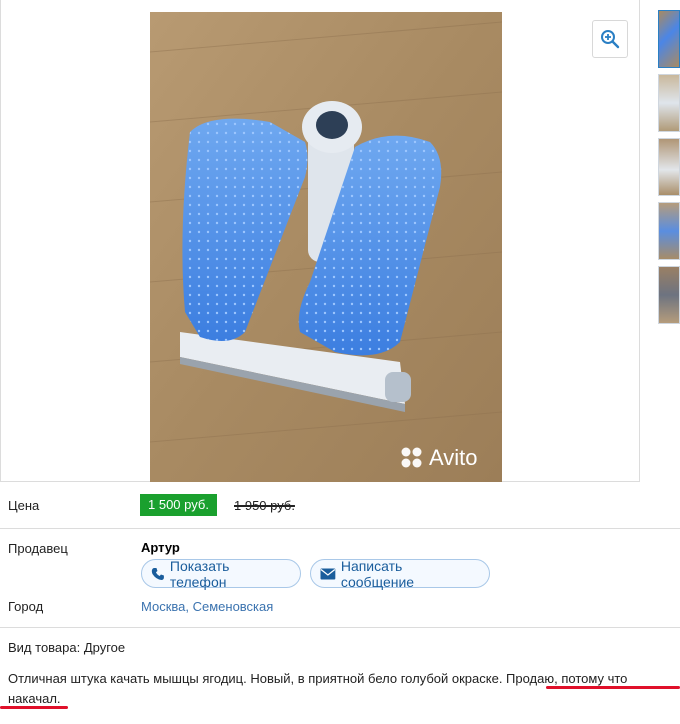  Describe the element at coordinates (377, 573) in the screenshot. I see `write-message-label: Написать сообщение` at that location.